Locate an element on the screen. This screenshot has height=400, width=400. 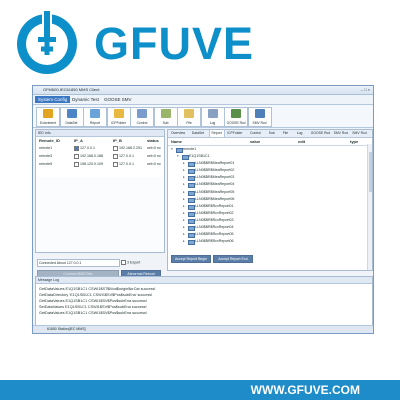
ied-row: remote5 198.120.0.109 127.0.0.1 net<0 nc is located at coordinates (100, 164).